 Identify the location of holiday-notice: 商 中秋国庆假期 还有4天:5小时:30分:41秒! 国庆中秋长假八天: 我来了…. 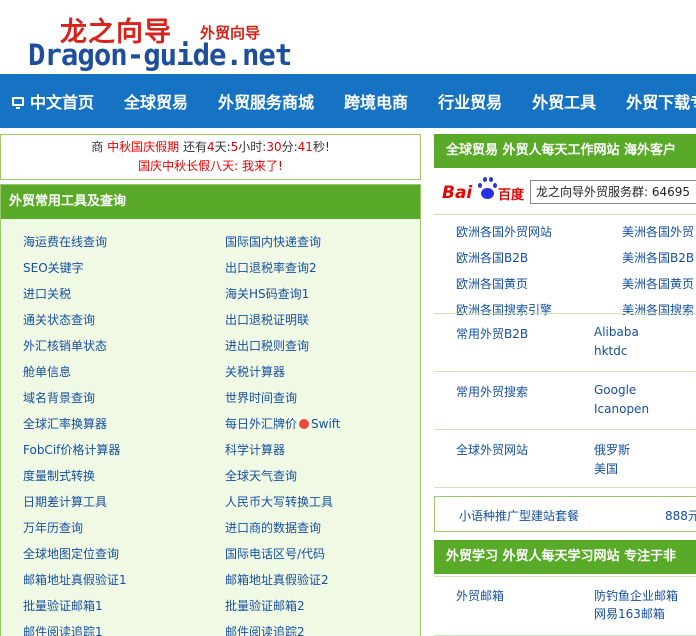
(210, 157).